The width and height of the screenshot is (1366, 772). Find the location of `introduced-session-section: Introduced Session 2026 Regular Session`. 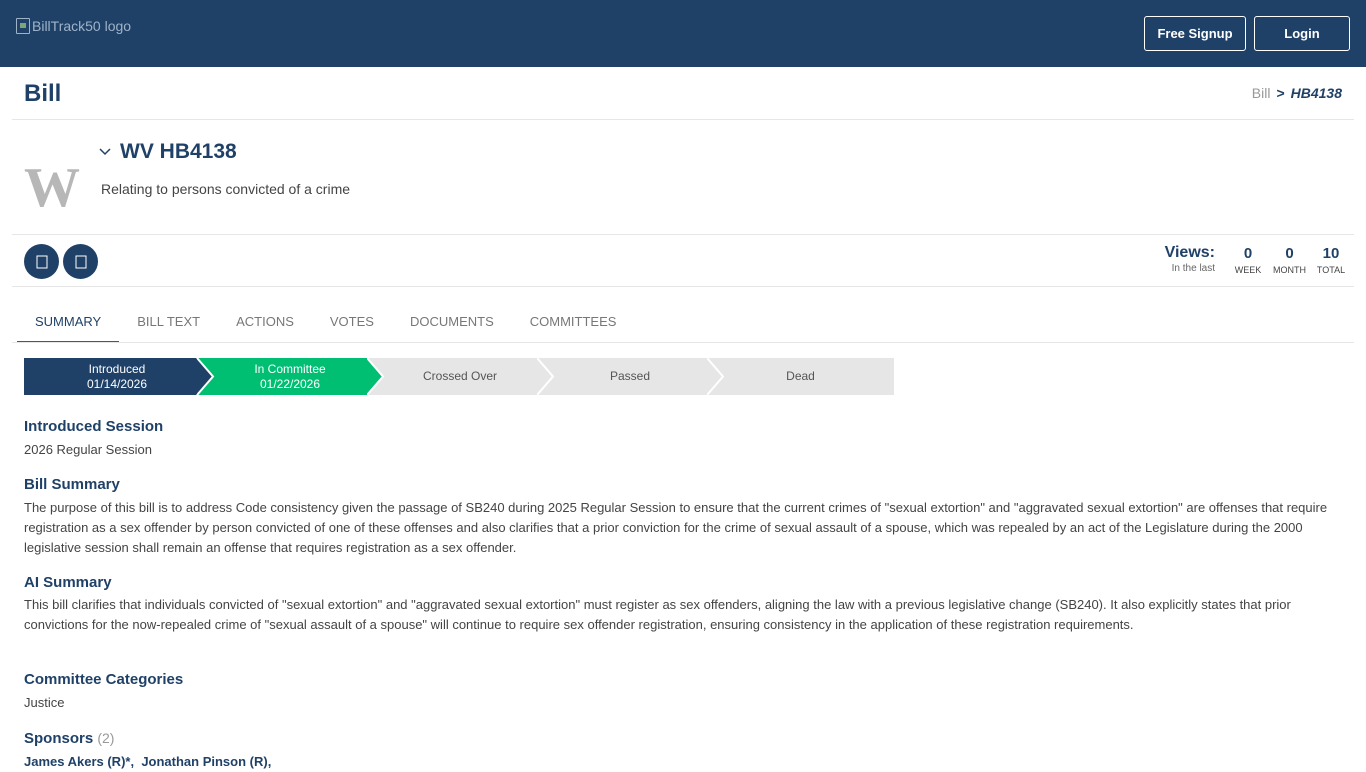

introduced-session-section: Introduced Session 2026 Regular Session is located at coordinates (684, 438).